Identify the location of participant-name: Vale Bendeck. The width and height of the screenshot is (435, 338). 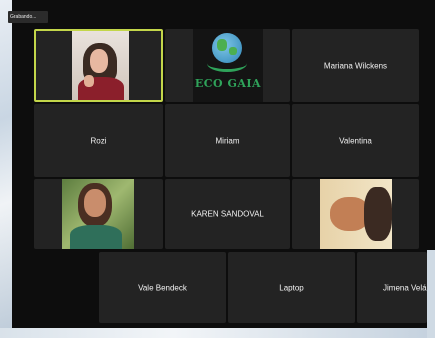
(162, 287).